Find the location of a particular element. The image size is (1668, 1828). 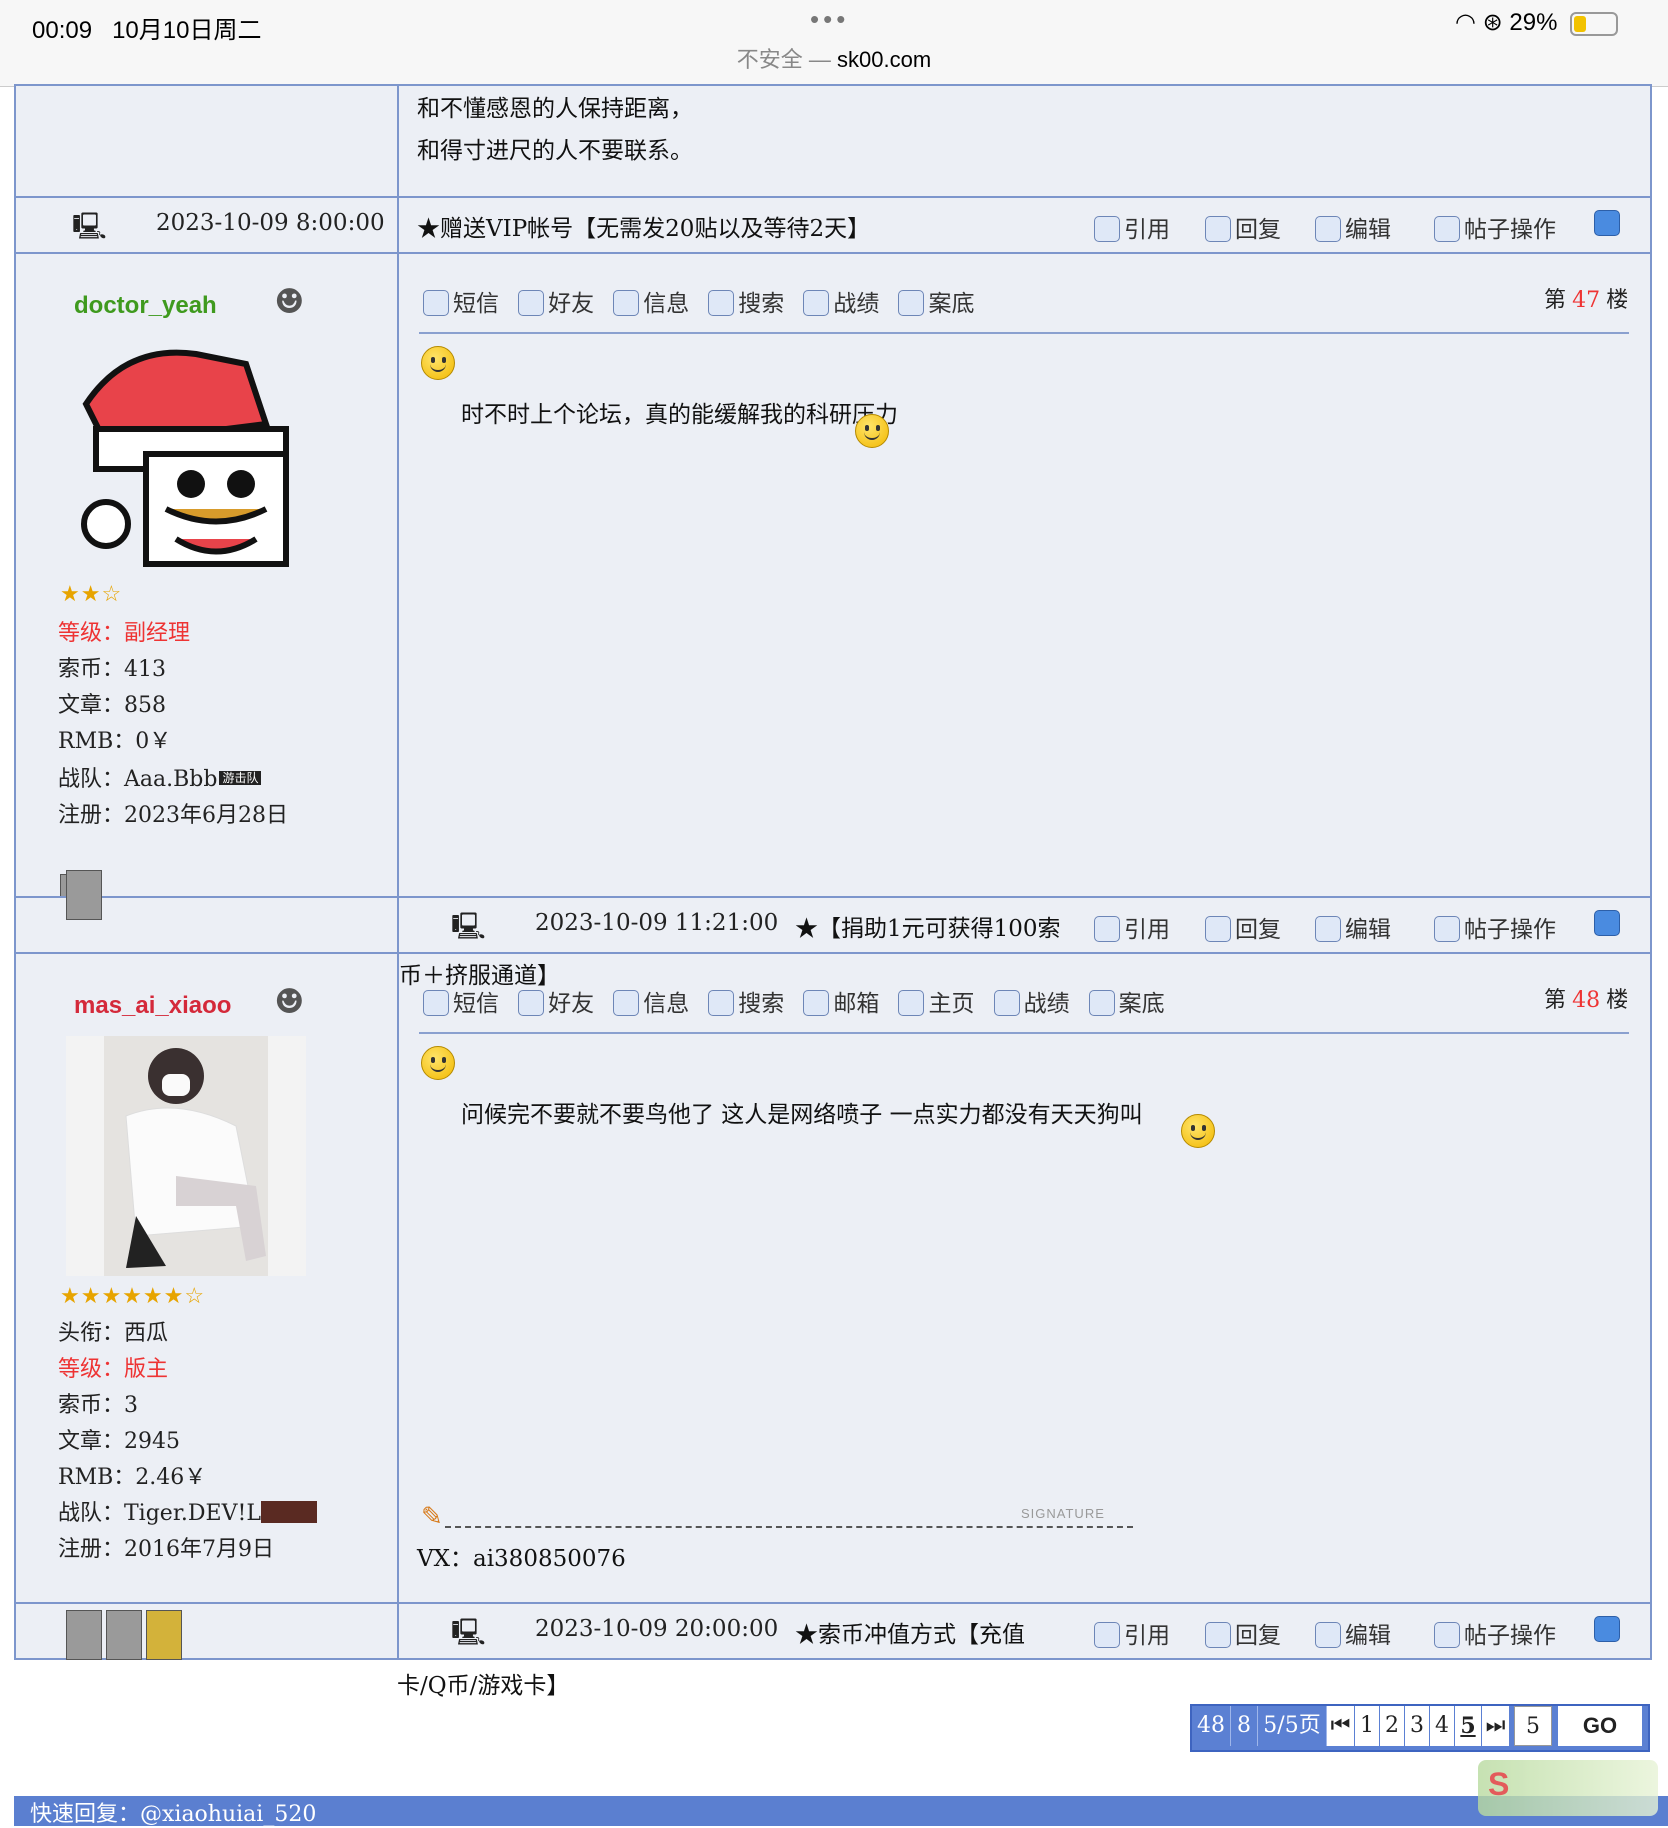

smiley-icon is located at coordinates (438, 1063).